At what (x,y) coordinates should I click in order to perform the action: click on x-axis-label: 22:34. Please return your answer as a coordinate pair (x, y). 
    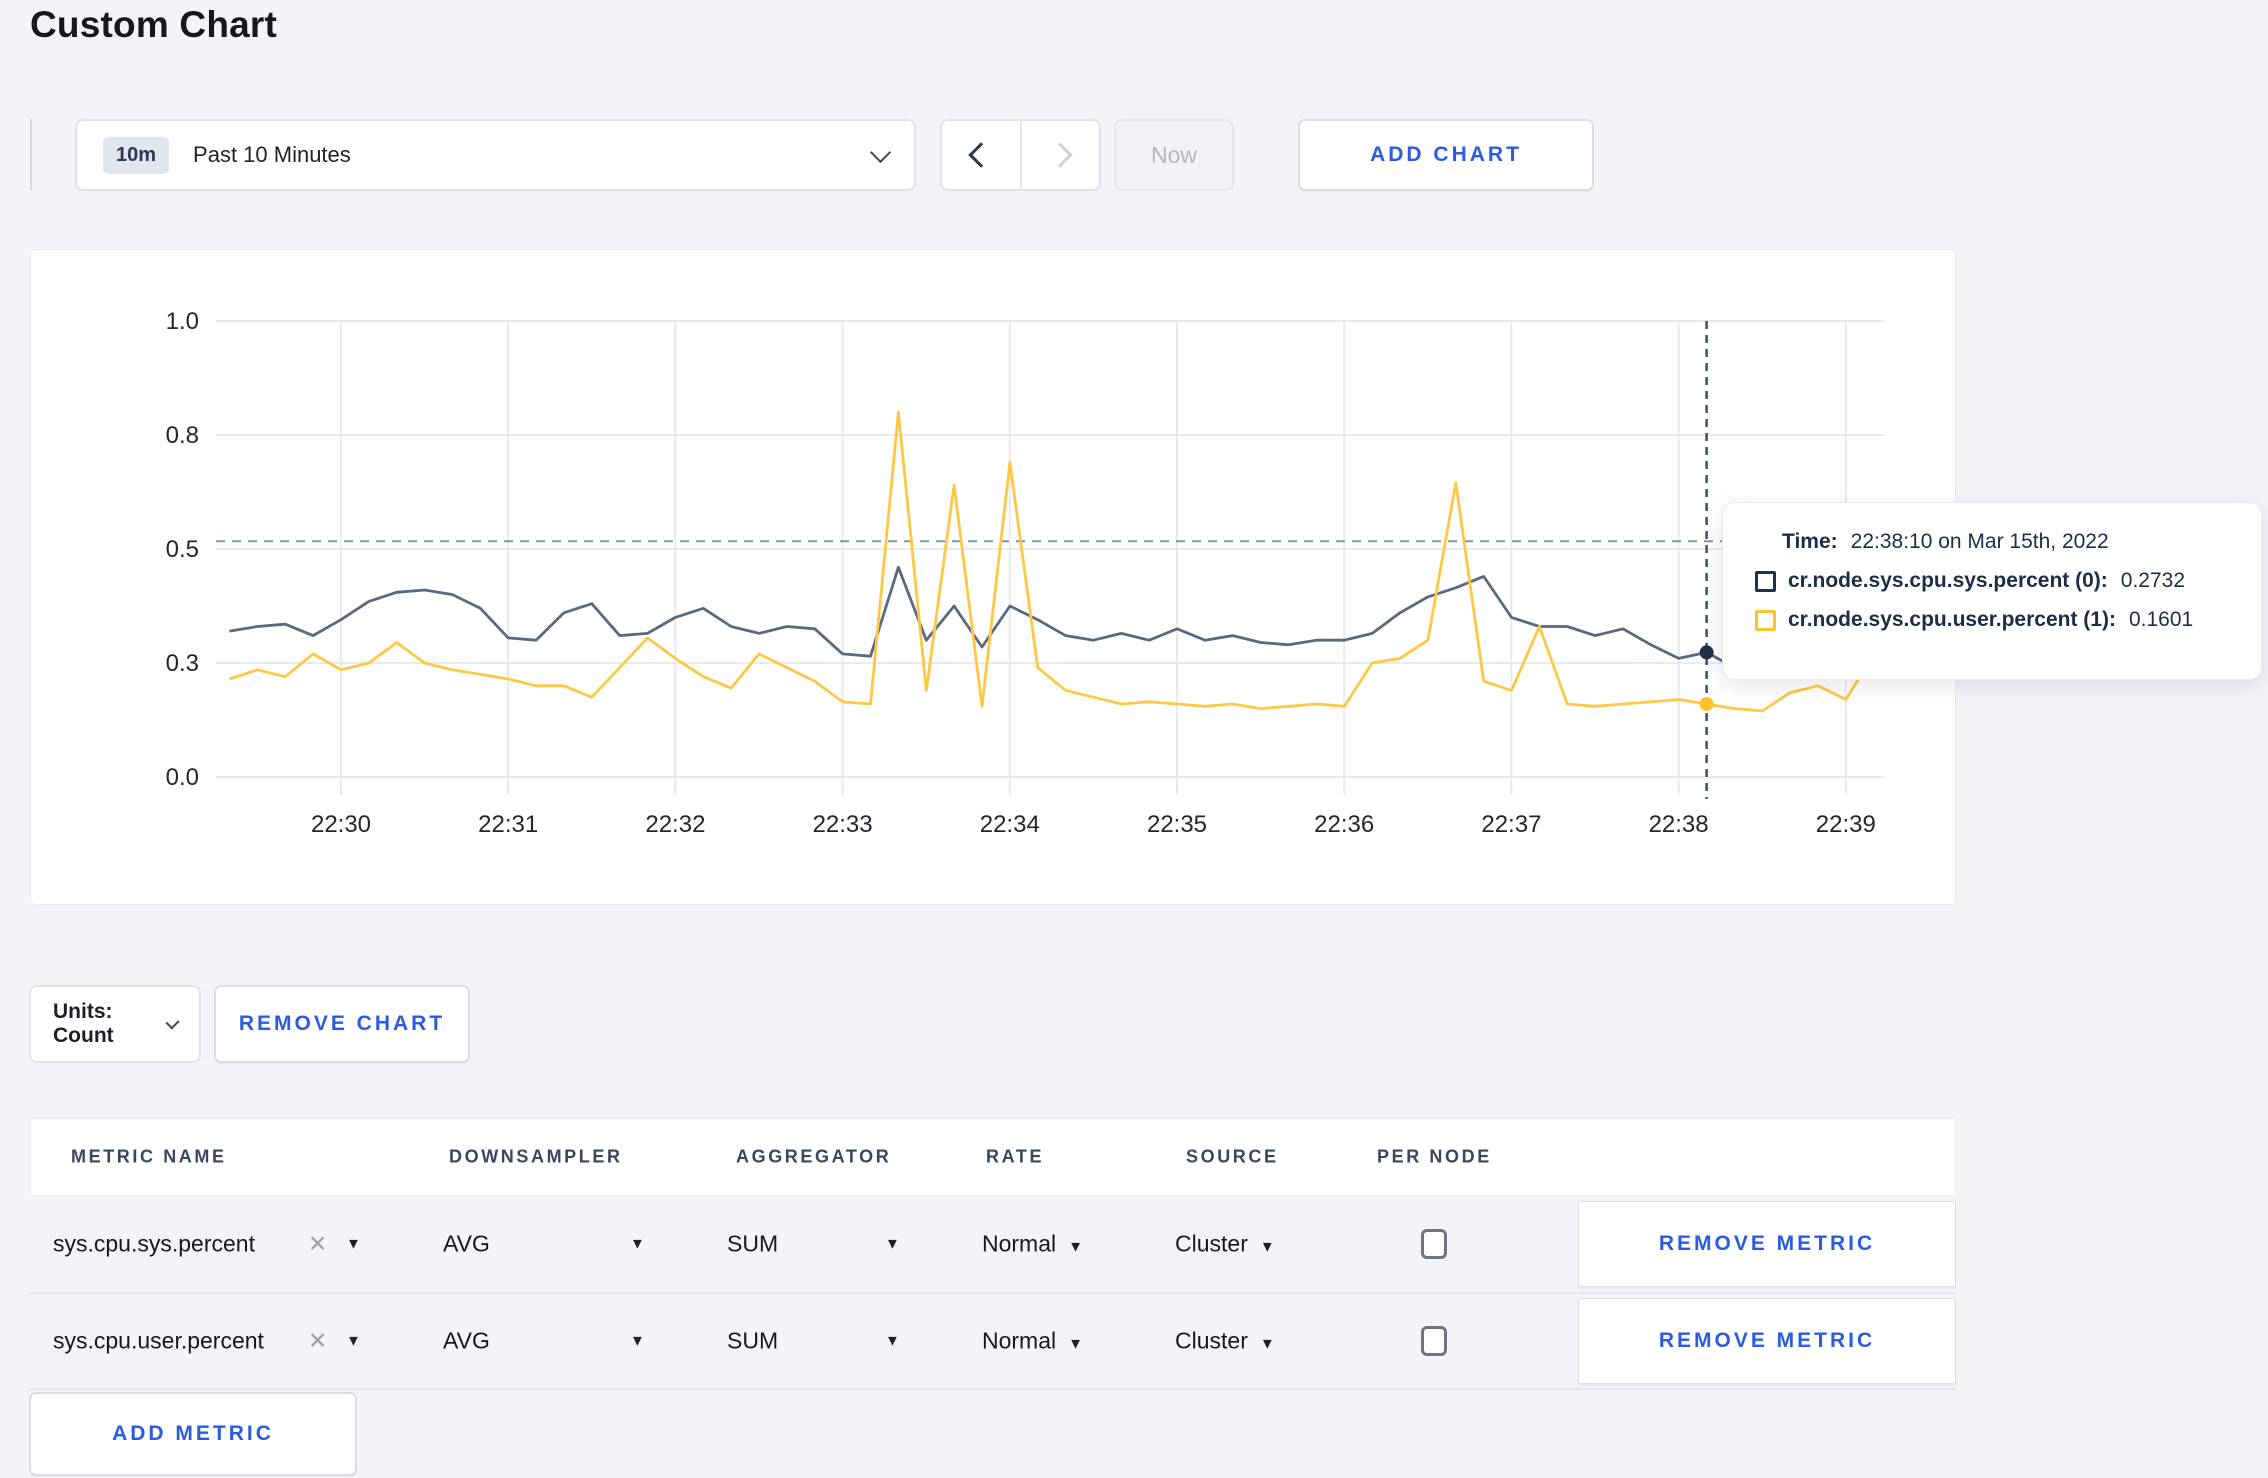
    Looking at the image, I should click on (1010, 824).